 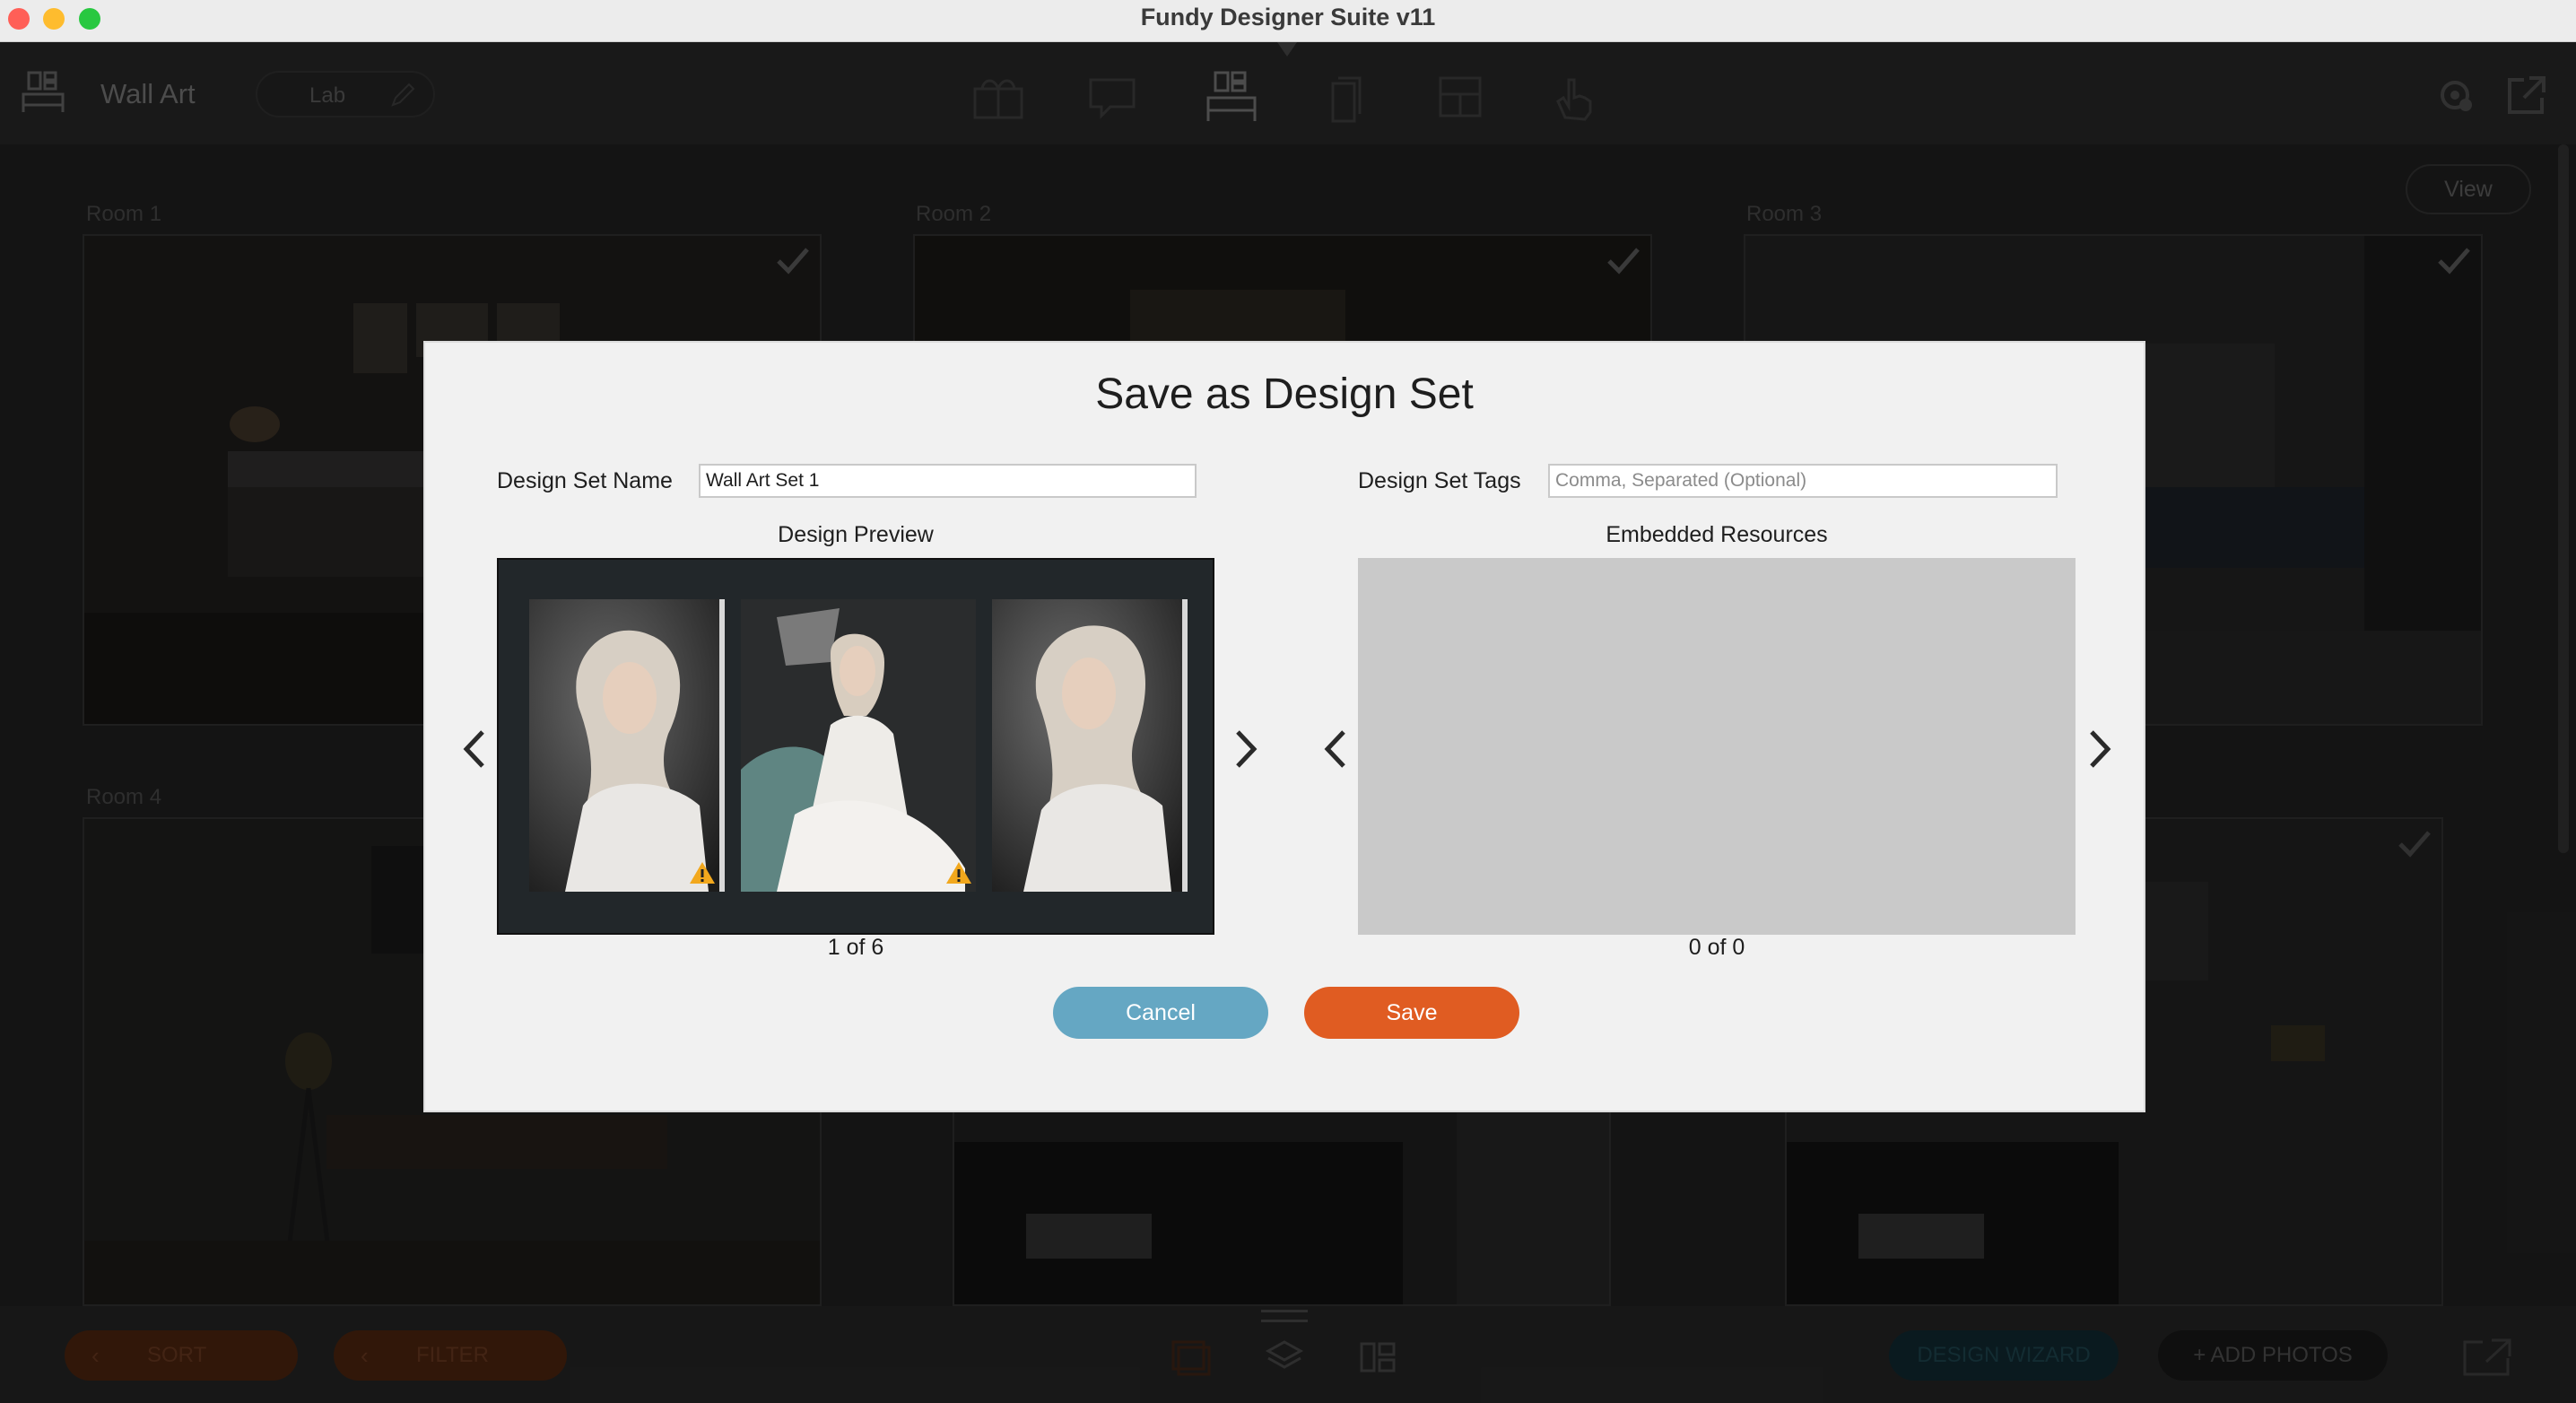 What do you see at coordinates (856, 534) in the screenshot?
I see `design-preview-title: Design Preview` at bounding box center [856, 534].